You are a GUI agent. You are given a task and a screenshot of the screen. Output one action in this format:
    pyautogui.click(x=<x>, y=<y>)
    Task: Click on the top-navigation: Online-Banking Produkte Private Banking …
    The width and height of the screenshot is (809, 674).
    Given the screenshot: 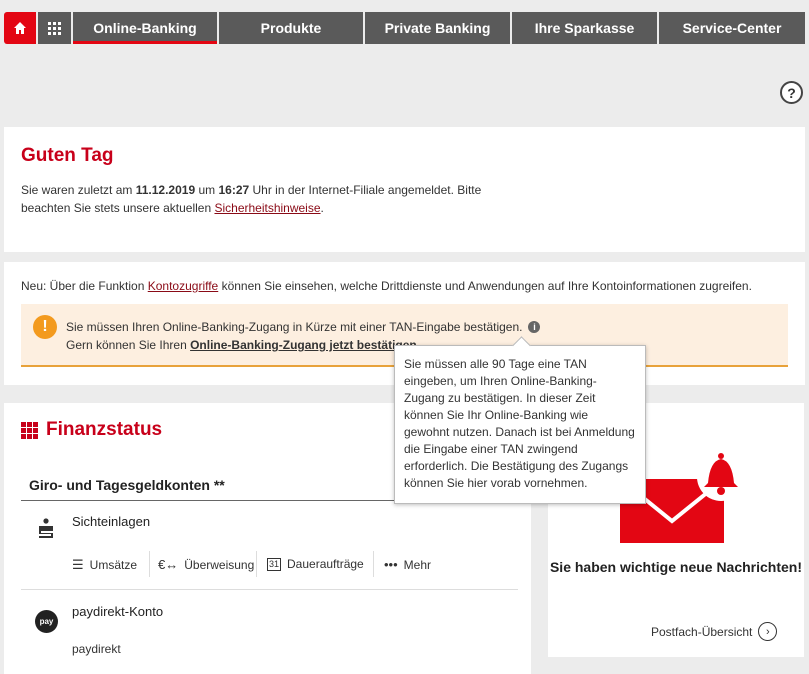 What is the action you would take?
    pyautogui.click(x=404, y=28)
    